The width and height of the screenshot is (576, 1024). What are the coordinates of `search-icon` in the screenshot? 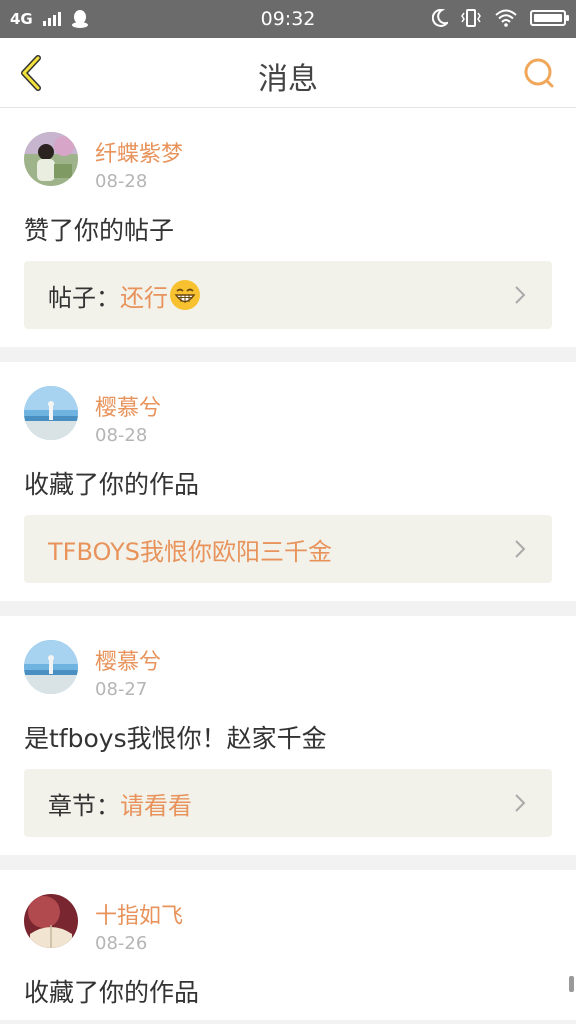 It's located at (539, 73).